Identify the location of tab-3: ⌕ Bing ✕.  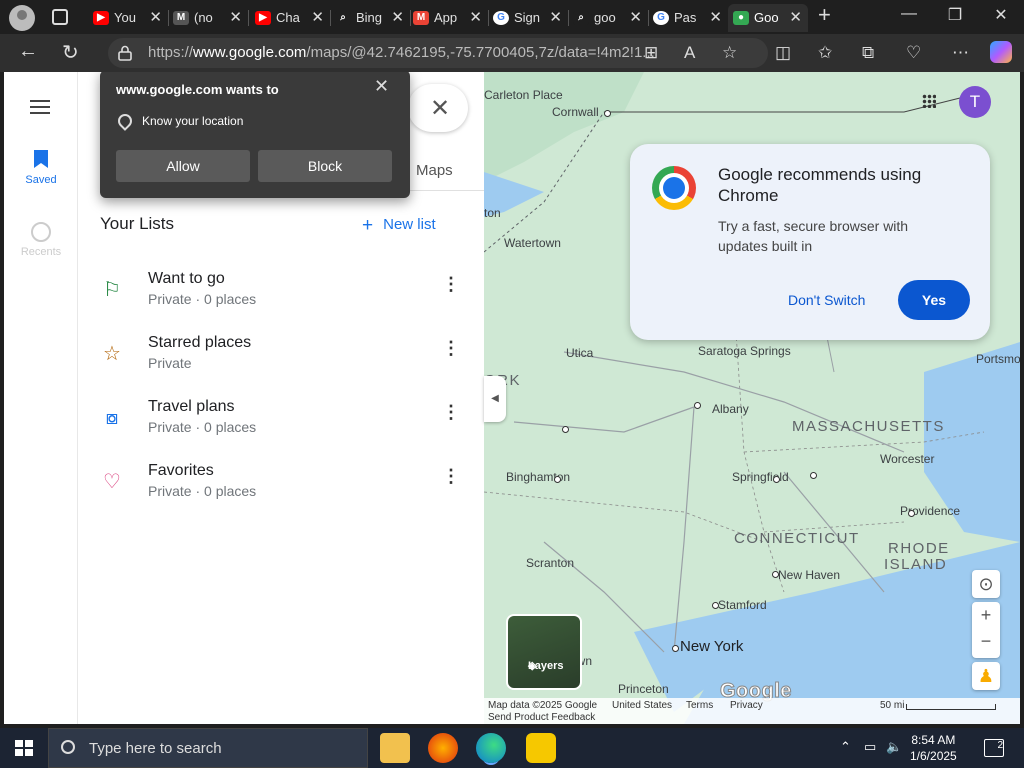
(370, 18).